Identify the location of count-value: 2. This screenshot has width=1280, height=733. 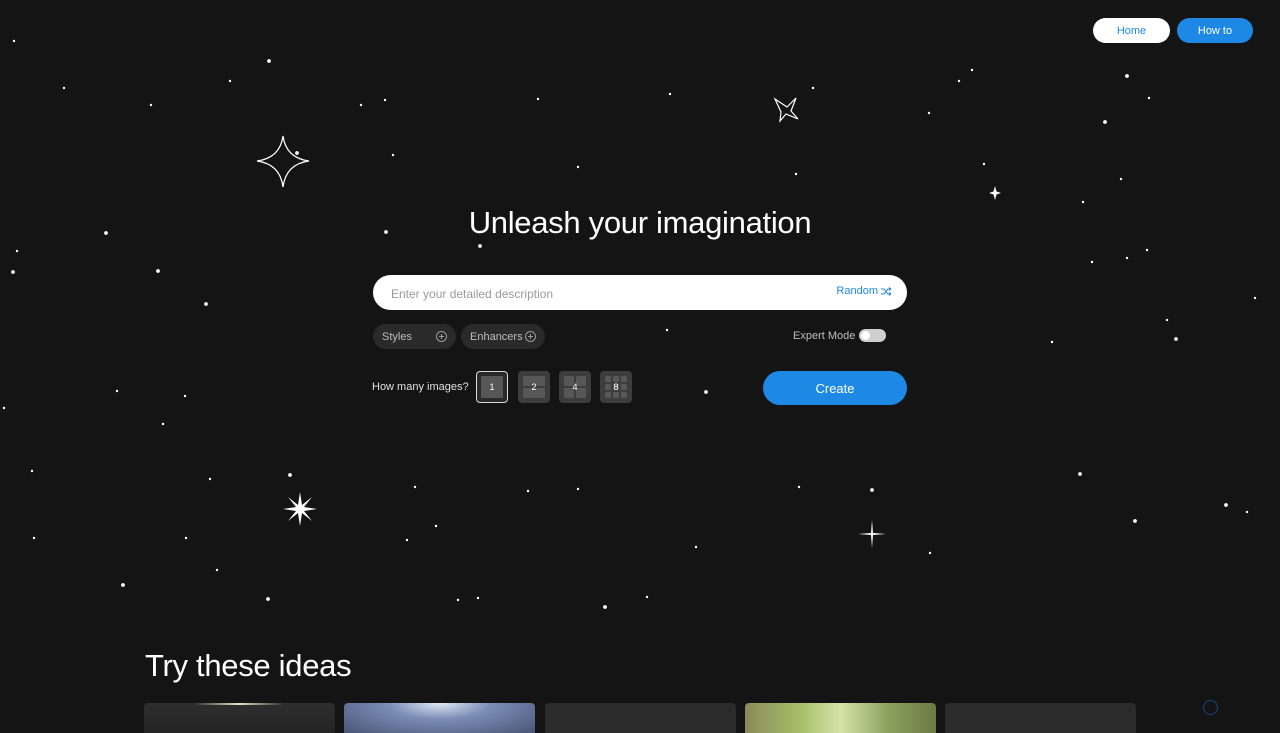
(534, 387).